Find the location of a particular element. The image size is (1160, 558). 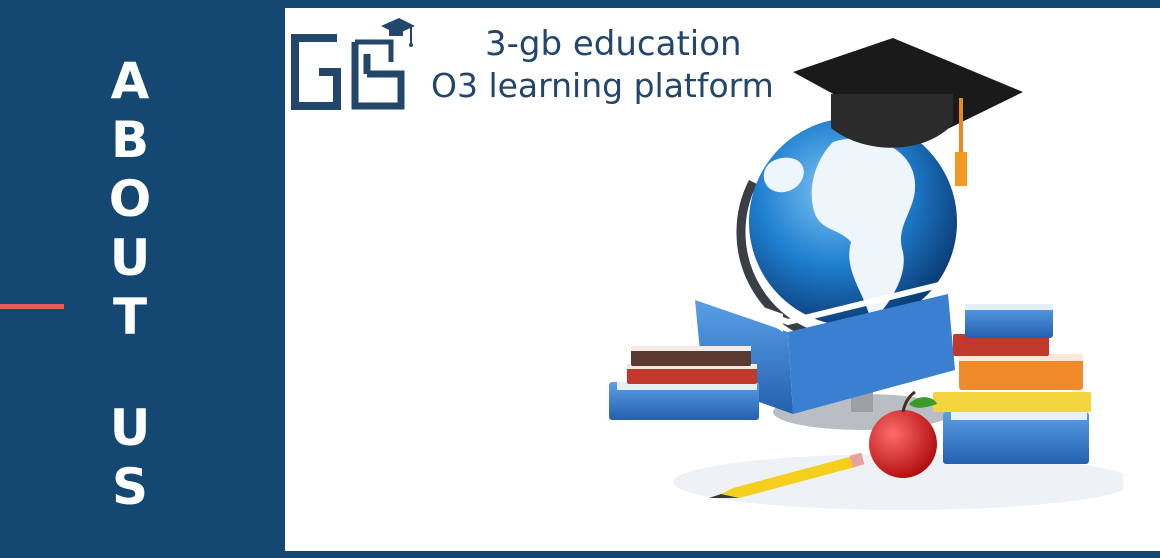

gb-logo-icon is located at coordinates (353, 64).